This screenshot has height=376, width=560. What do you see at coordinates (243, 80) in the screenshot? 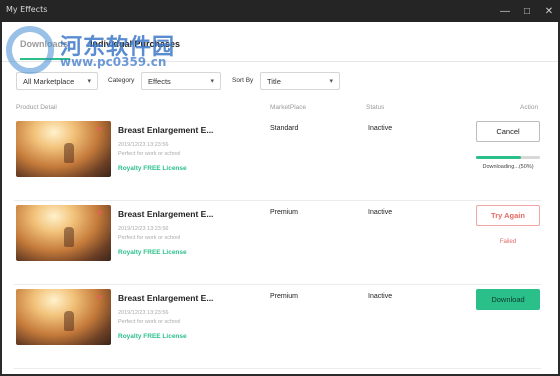
I see `sort-by-label: Sort By` at bounding box center [243, 80].